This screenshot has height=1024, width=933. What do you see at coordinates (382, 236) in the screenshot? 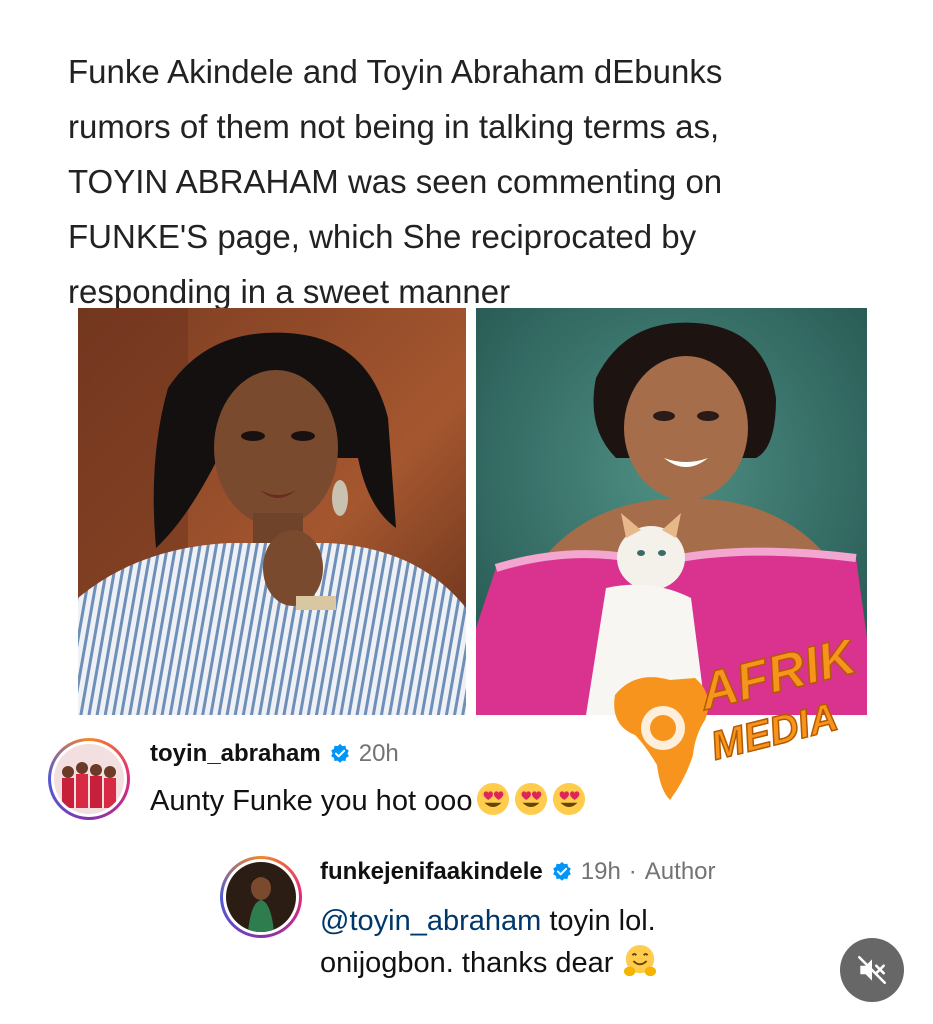
I see `headline-line: FUNKE'S page, which She reciprocated by` at bounding box center [382, 236].